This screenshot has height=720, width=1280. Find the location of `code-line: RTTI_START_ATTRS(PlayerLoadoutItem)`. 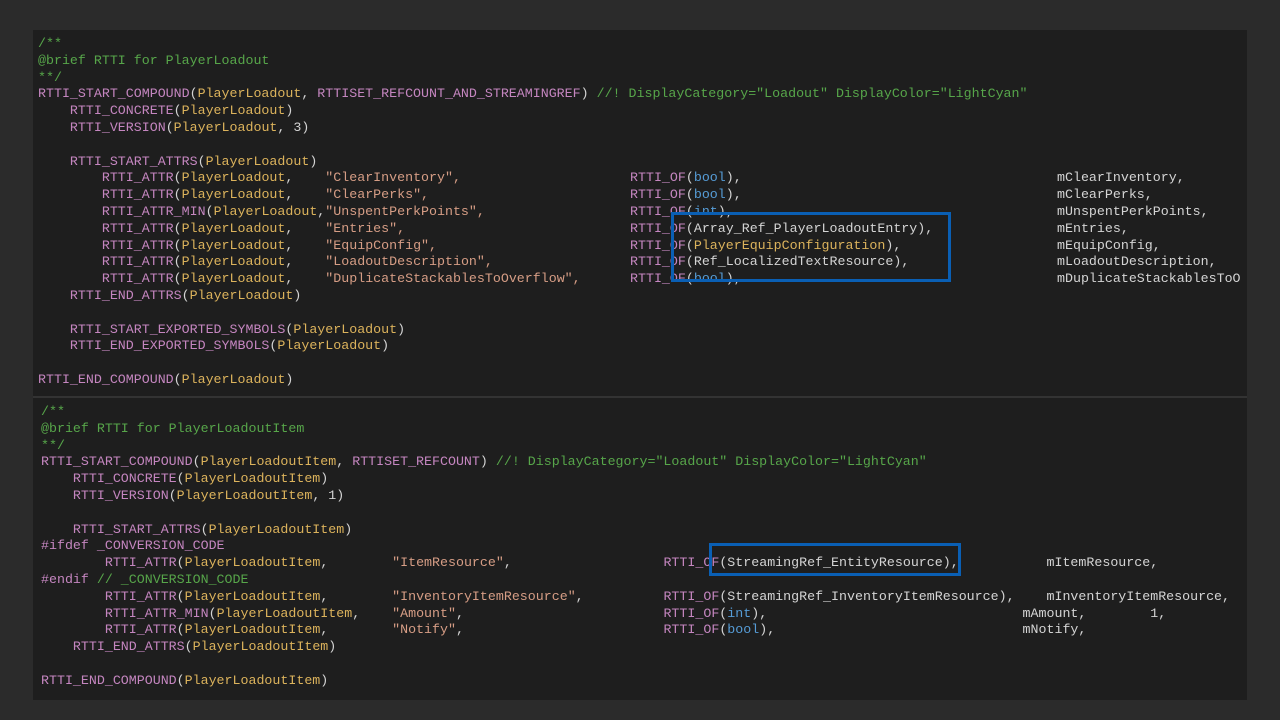

code-line: RTTI_START_ATTRS(PlayerLoadoutItem) is located at coordinates (196, 530).